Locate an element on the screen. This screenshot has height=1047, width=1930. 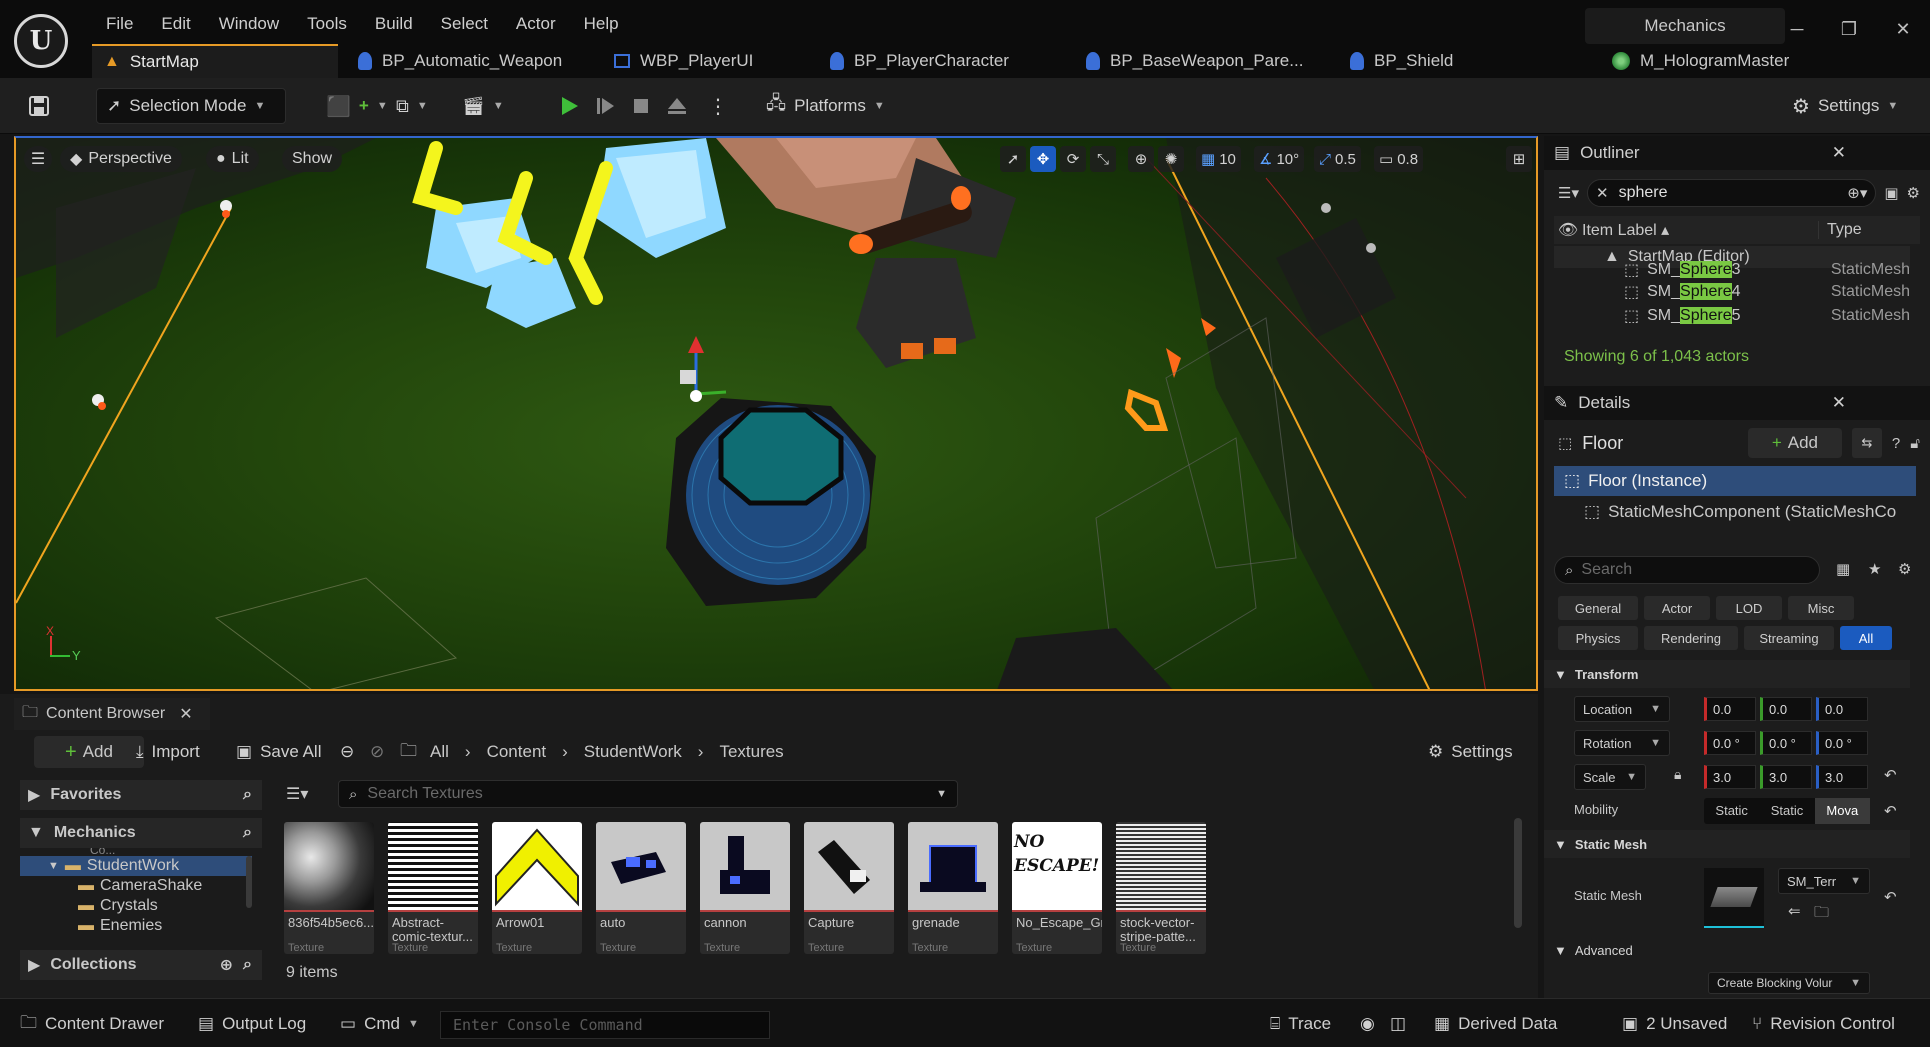
rotation-snap-toggle: ∡ 10° is located at coordinates (1279, 159).